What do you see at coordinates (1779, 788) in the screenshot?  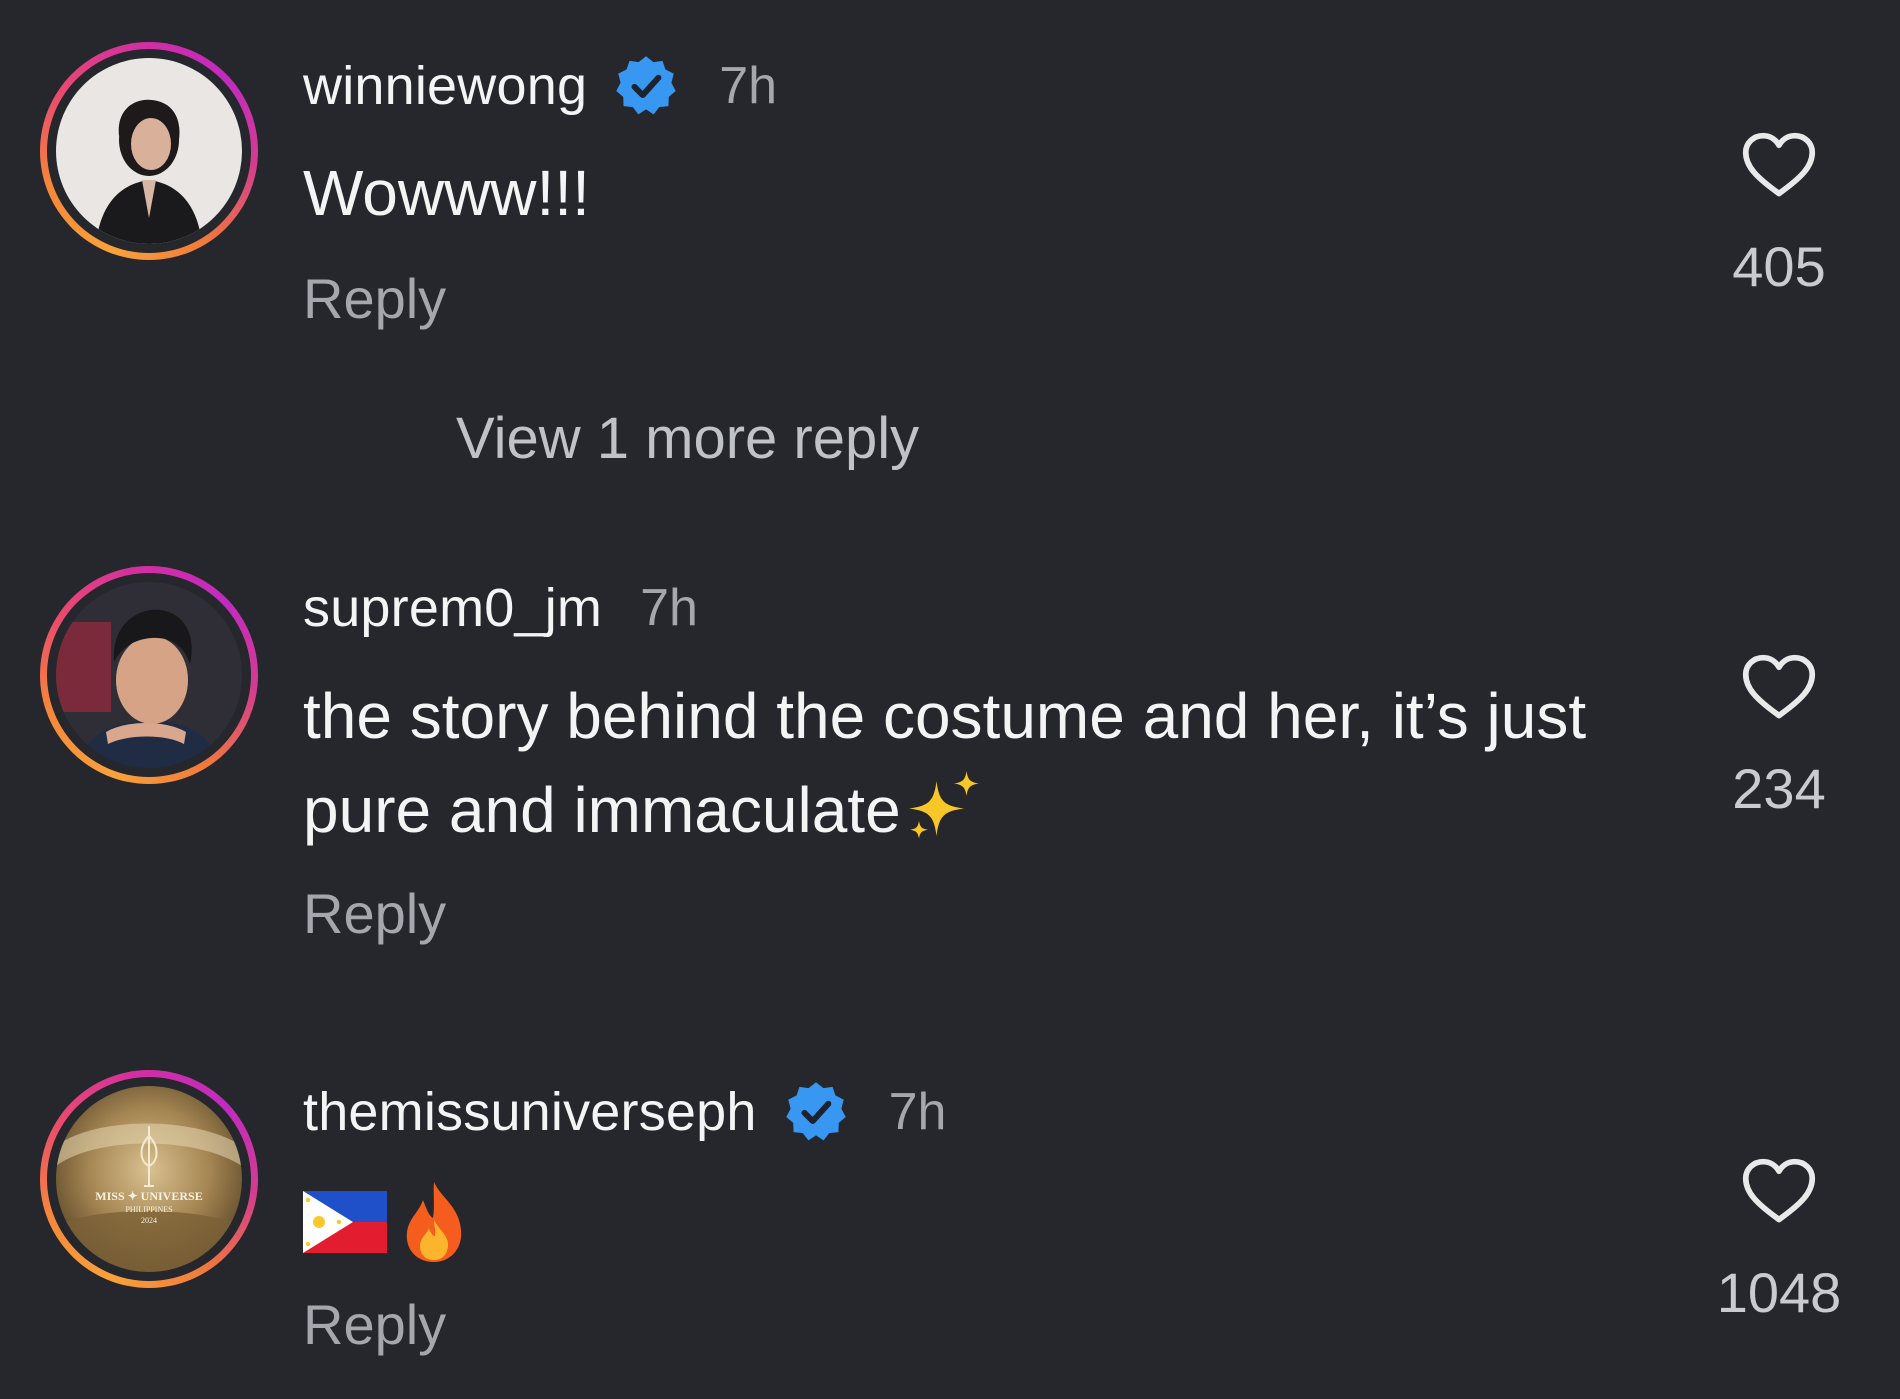 I see `like-count: 234` at bounding box center [1779, 788].